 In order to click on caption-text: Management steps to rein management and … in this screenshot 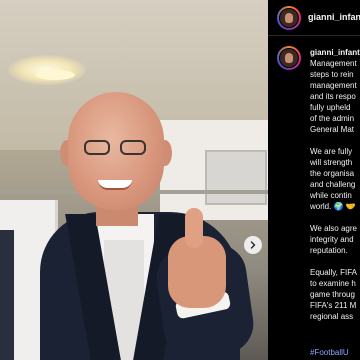, I will do `click(335, 195)`.